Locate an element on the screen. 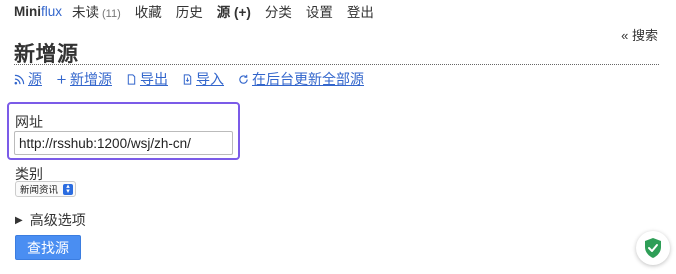 This screenshot has width=676, height=274. refresh-icon is located at coordinates (243, 79).